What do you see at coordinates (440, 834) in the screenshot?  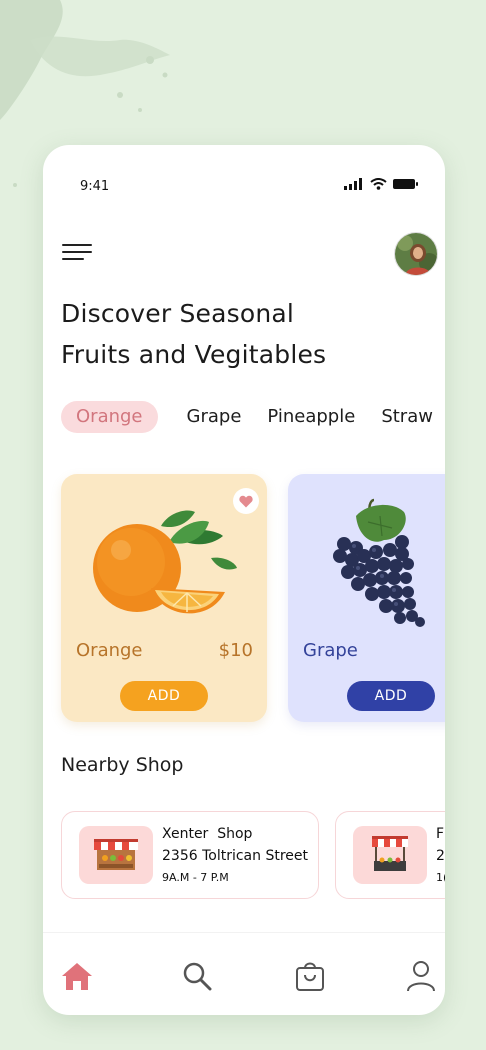 I see `shop-name: F` at bounding box center [440, 834].